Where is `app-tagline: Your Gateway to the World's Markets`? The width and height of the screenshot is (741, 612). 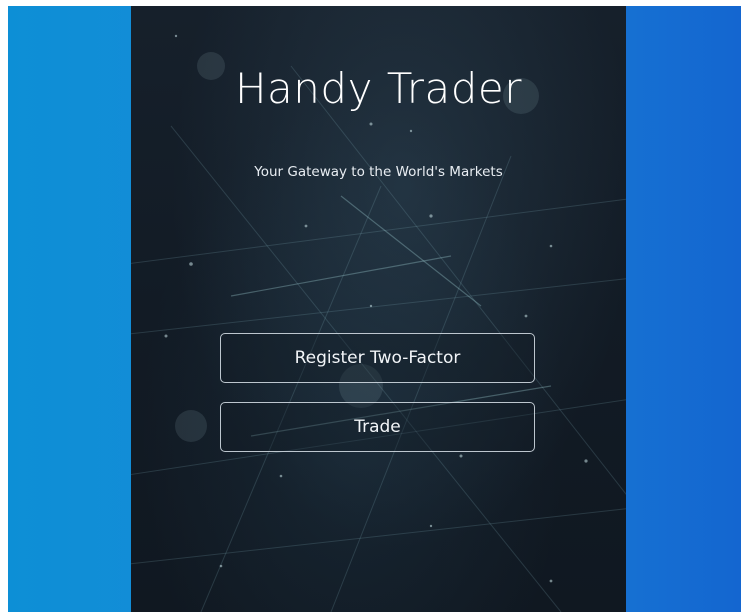 app-tagline: Your Gateway to the World's Markets is located at coordinates (378, 172).